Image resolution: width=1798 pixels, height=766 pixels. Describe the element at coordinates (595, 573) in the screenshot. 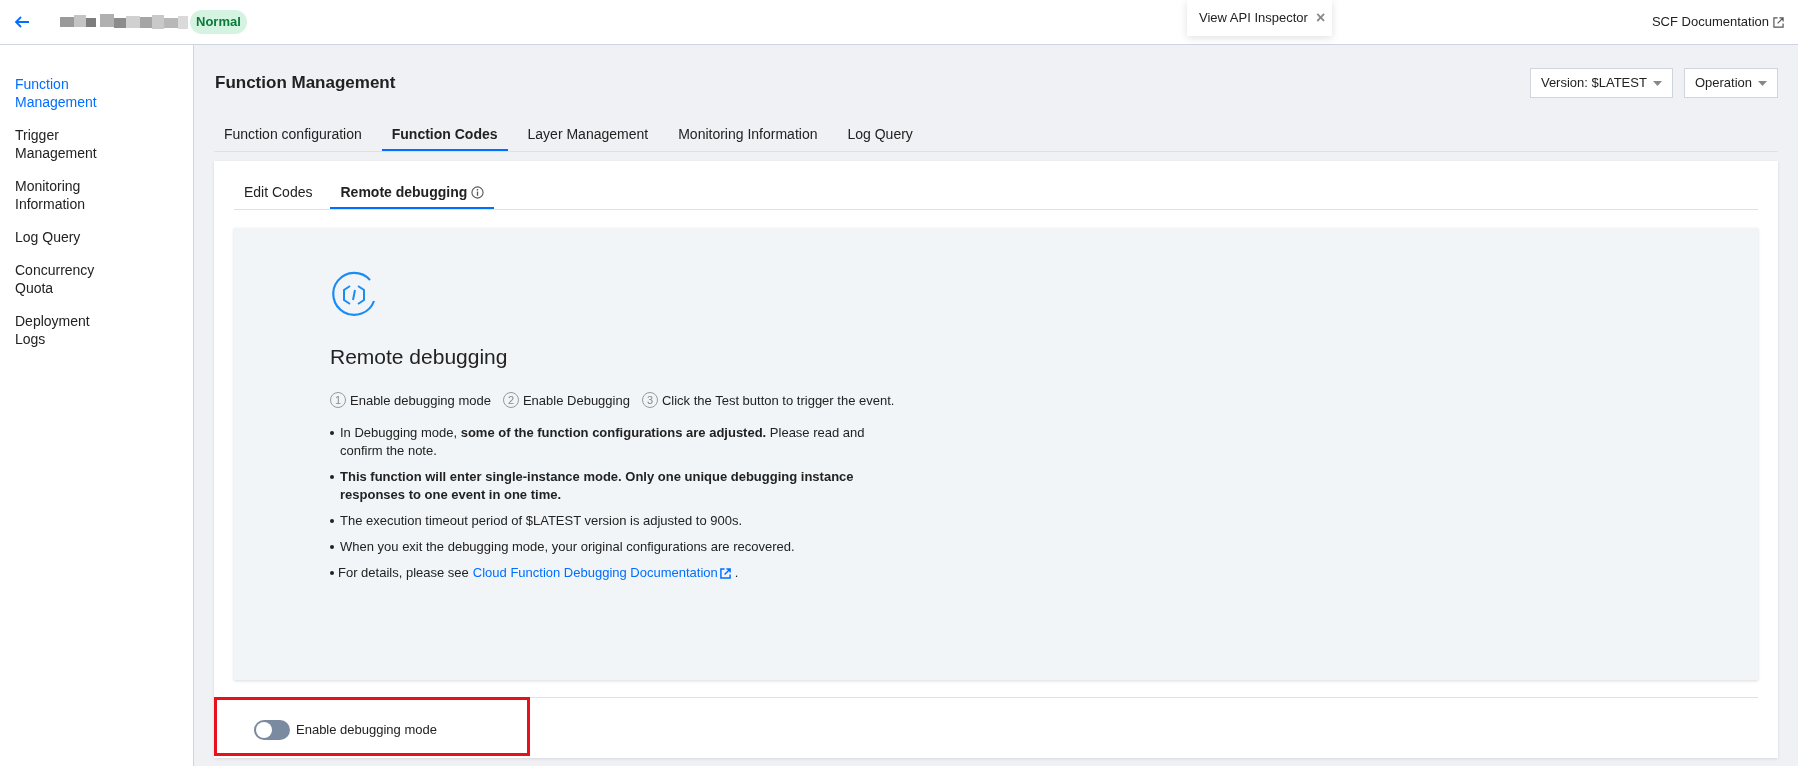

I see `documentation-link: Cloud Function Debugging Documentation` at that location.